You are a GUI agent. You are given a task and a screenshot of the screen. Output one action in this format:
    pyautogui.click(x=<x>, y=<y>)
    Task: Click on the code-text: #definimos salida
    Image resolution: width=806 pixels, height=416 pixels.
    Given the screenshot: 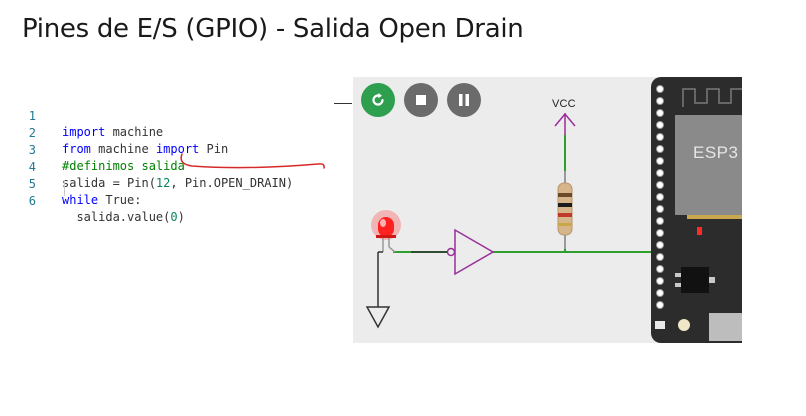 What is the action you would take?
    pyautogui.click(x=123, y=166)
    